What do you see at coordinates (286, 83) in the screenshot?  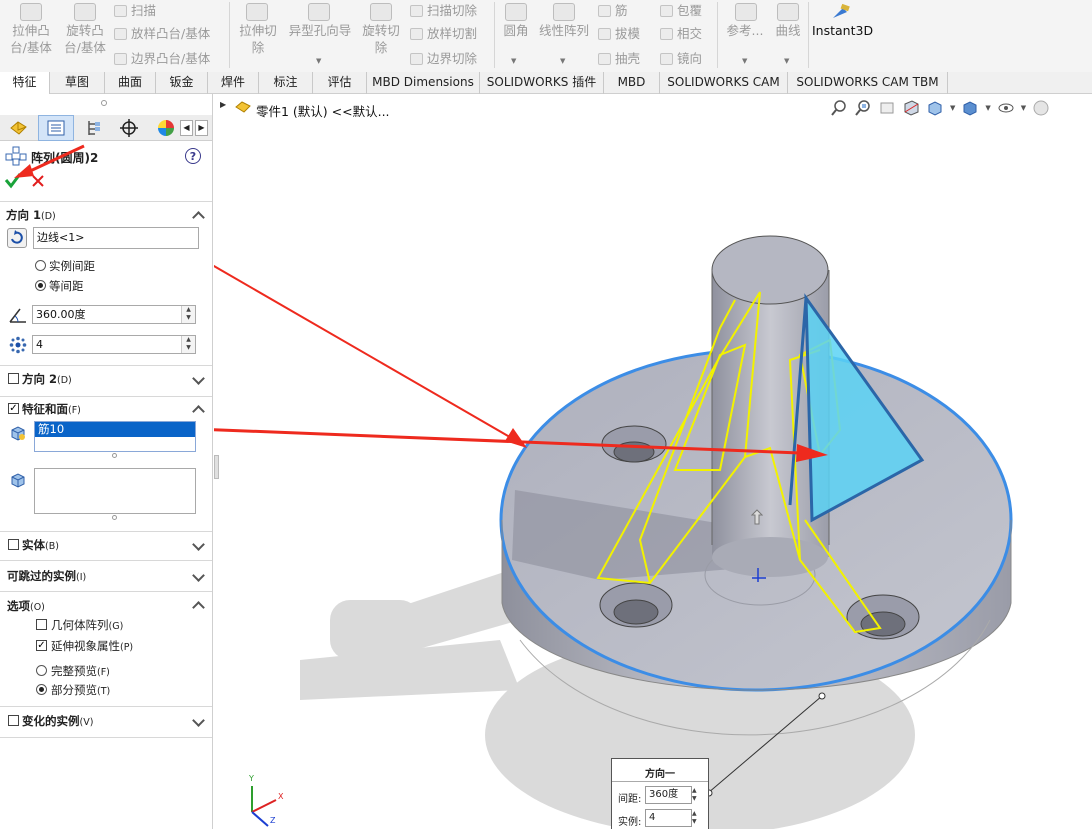 I see `tab-markup: 标注` at bounding box center [286, 83].